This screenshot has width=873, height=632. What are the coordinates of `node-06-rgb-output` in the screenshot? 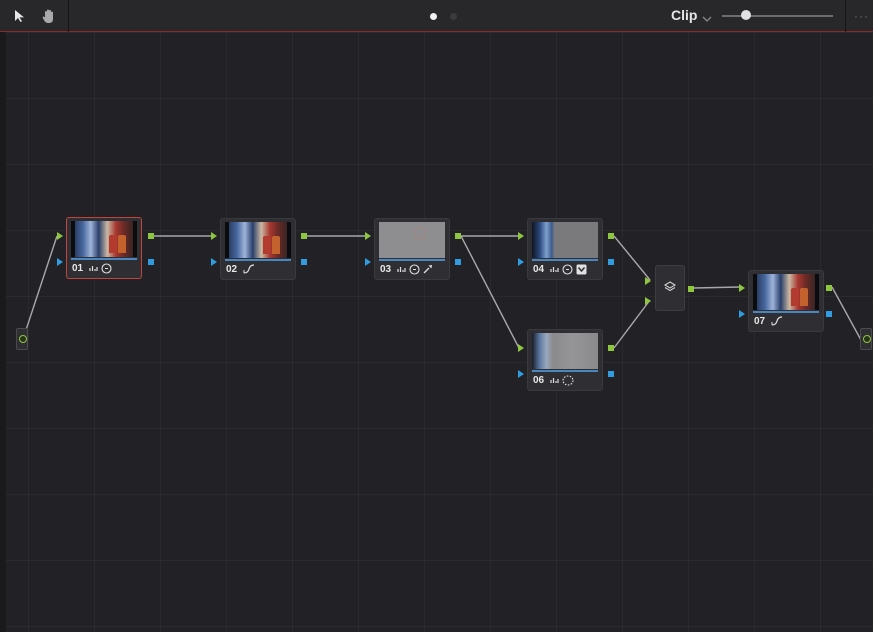 It's located at (611, 348).